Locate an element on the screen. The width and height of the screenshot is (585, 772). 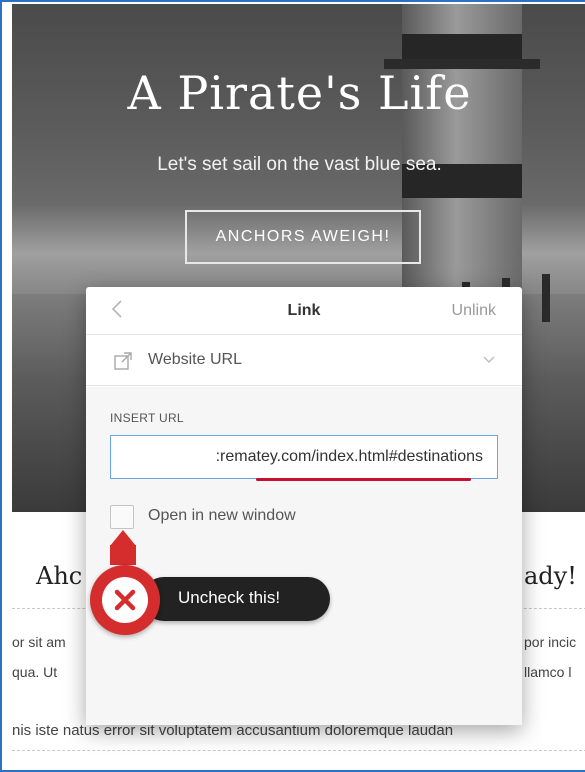
link-type-label: Website URL is located at coordinates (195, 359).